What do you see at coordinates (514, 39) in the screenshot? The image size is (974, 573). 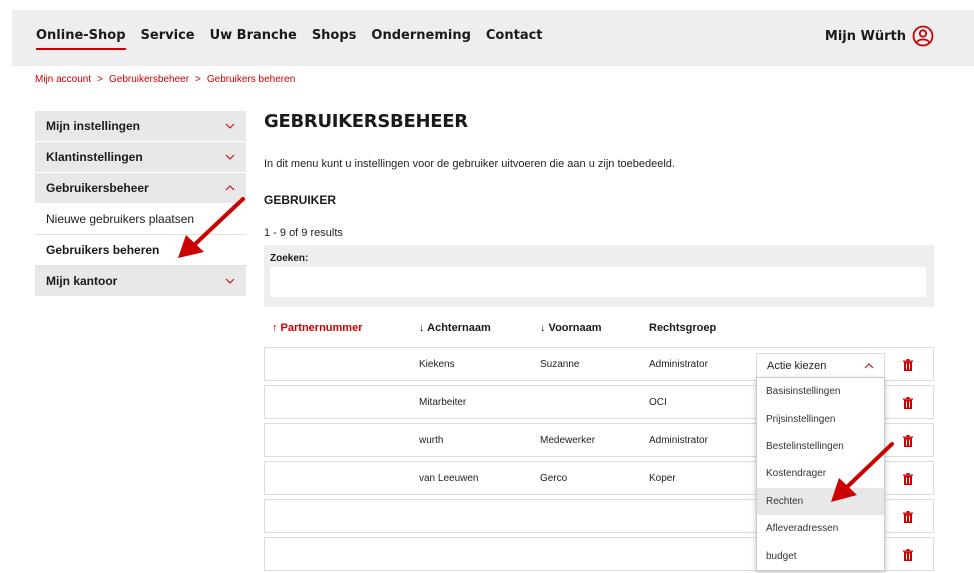 I see `nav-contact: Contact` at bounding box center [514, 39].